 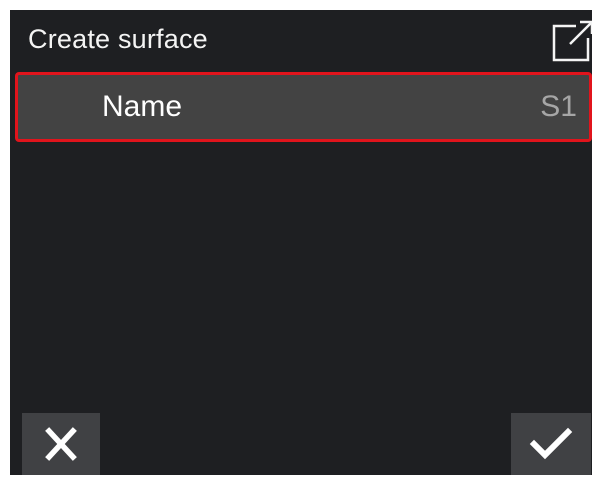 What do you see at coordinates (551, 444) in the screenshot?
I see `confirm-button` at bounding box center [551, 444].